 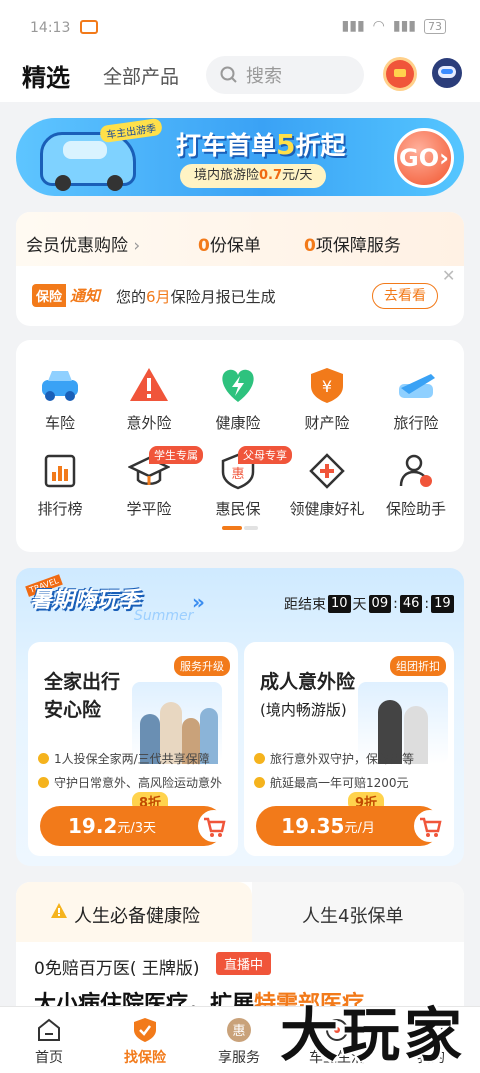 What do you see at coordinates (240, 528) in the screenshot?
I see `page-indicator` at bounding box center [240, 528].